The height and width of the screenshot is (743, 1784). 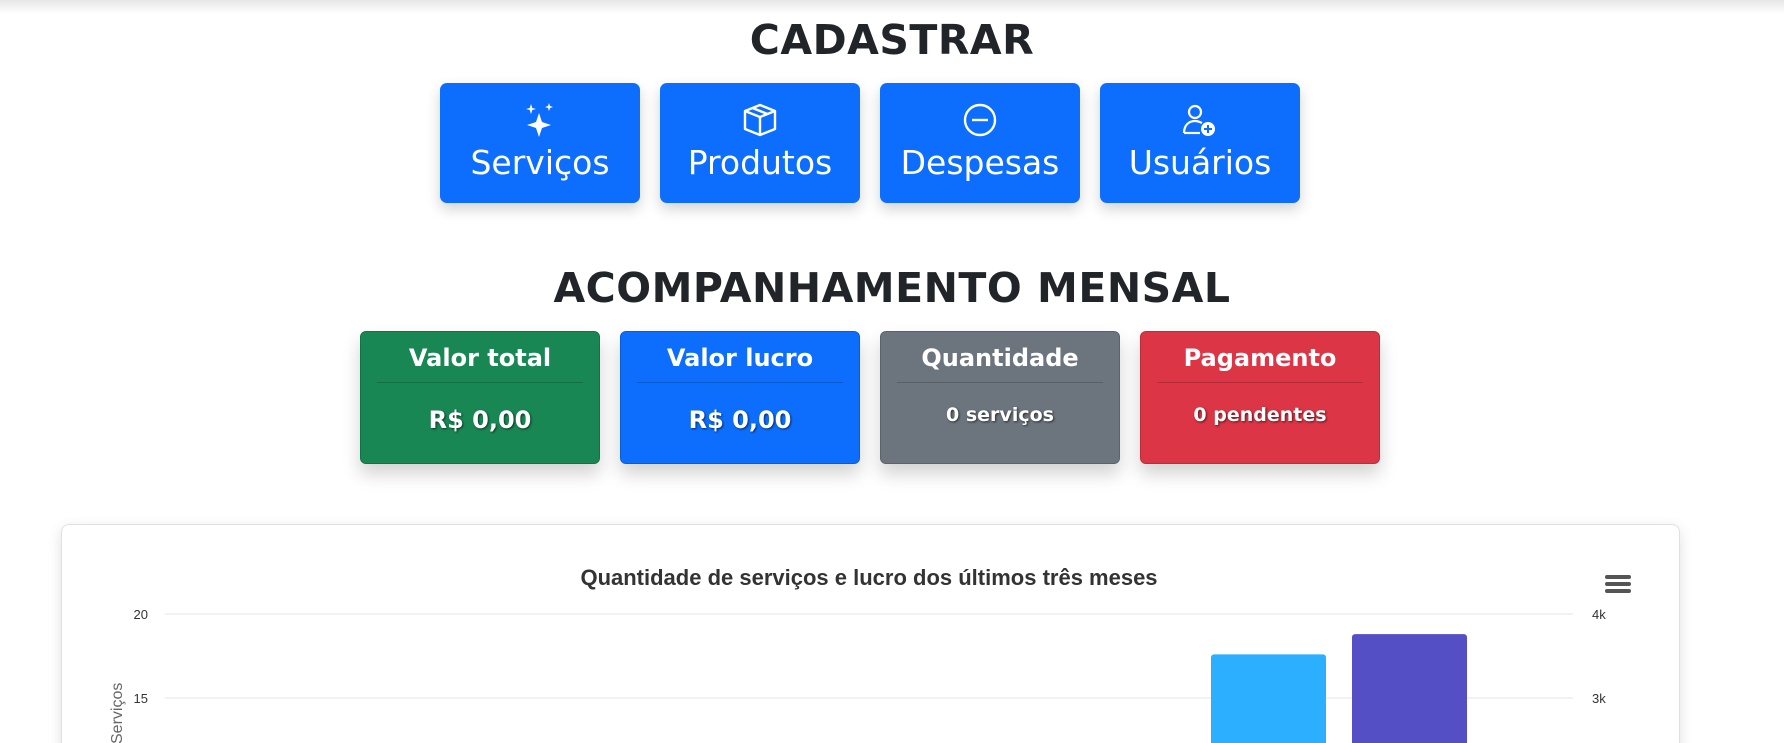 I want to click on chart-menu-icon, so click(x=1618, y=586).